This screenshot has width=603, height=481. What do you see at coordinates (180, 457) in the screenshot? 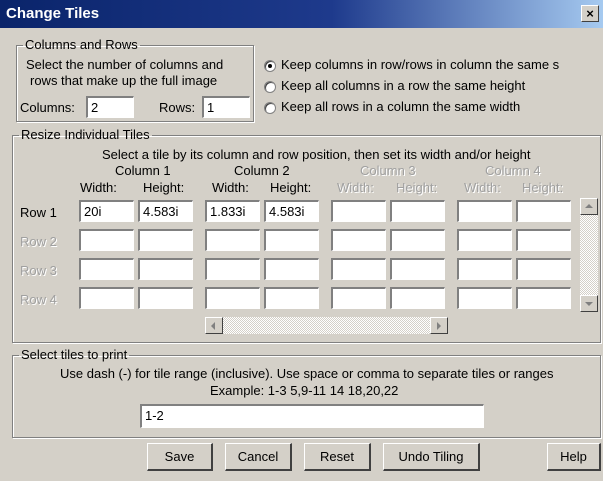
I see `save-button: Save` at bounding box center [180, 457].